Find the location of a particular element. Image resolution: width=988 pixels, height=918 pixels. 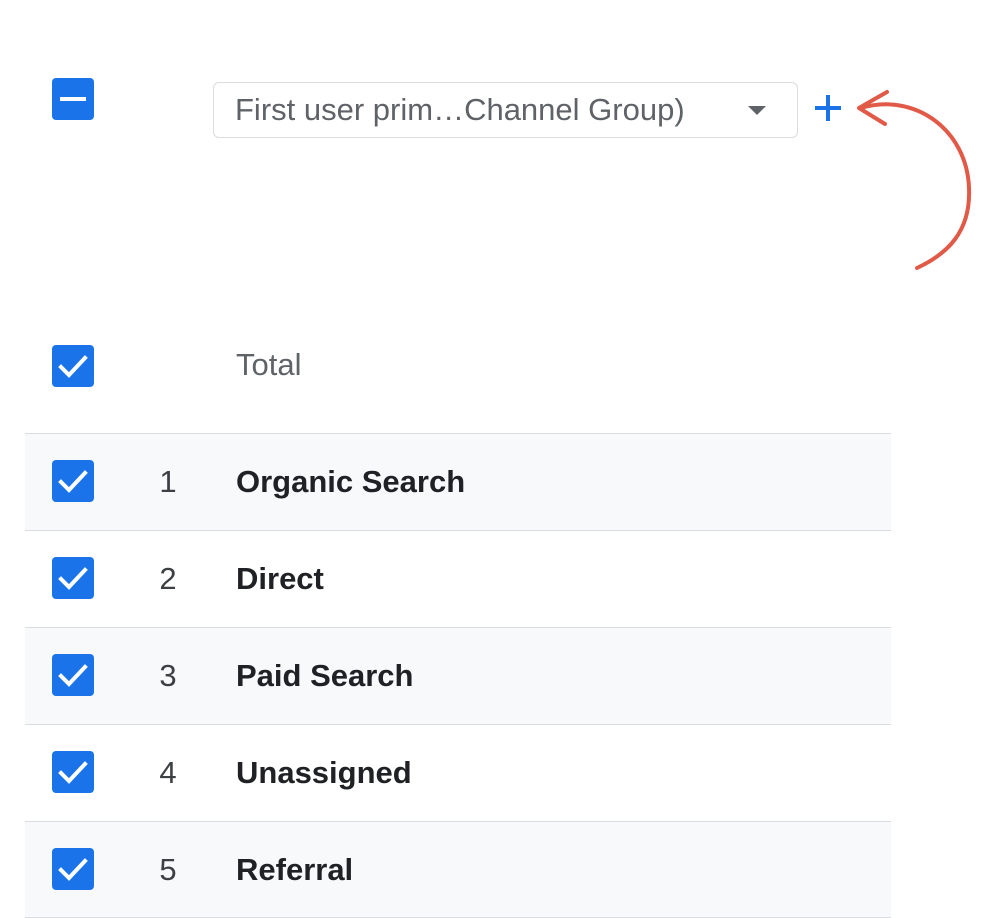

select-all-checkbox is located at coordinates (73, 99).